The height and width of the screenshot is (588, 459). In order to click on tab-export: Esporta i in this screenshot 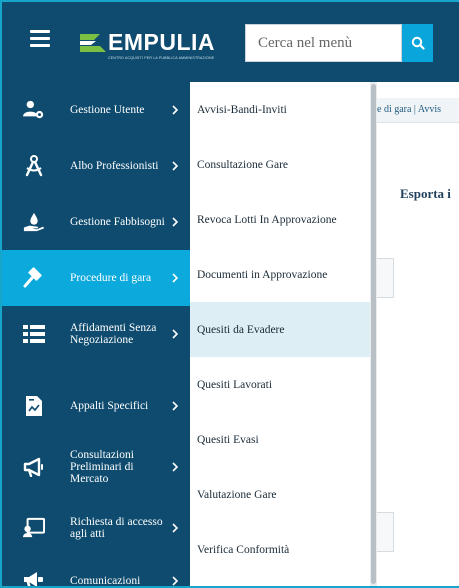, I will do `click(425, 194)`.